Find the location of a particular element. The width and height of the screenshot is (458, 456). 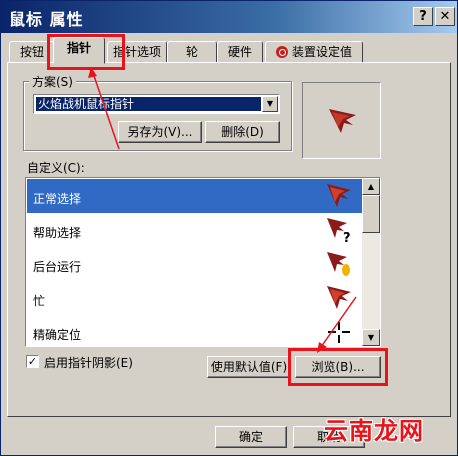

watermark: 云南龙网 is located at coordinates (374, 431).